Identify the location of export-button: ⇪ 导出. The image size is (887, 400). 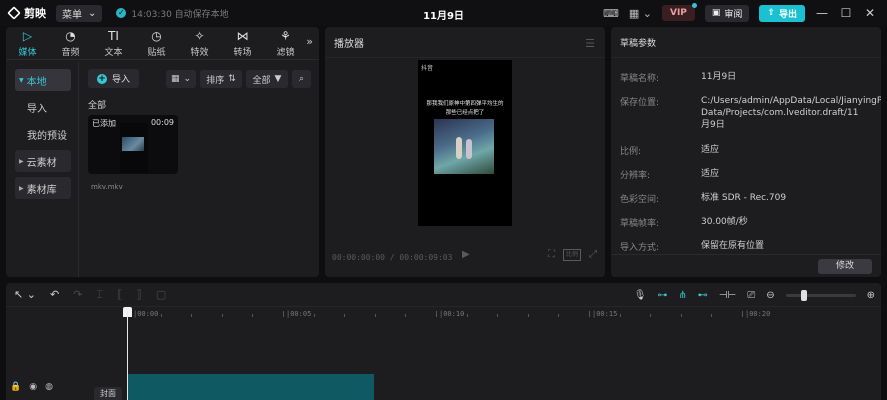
(782, 13).